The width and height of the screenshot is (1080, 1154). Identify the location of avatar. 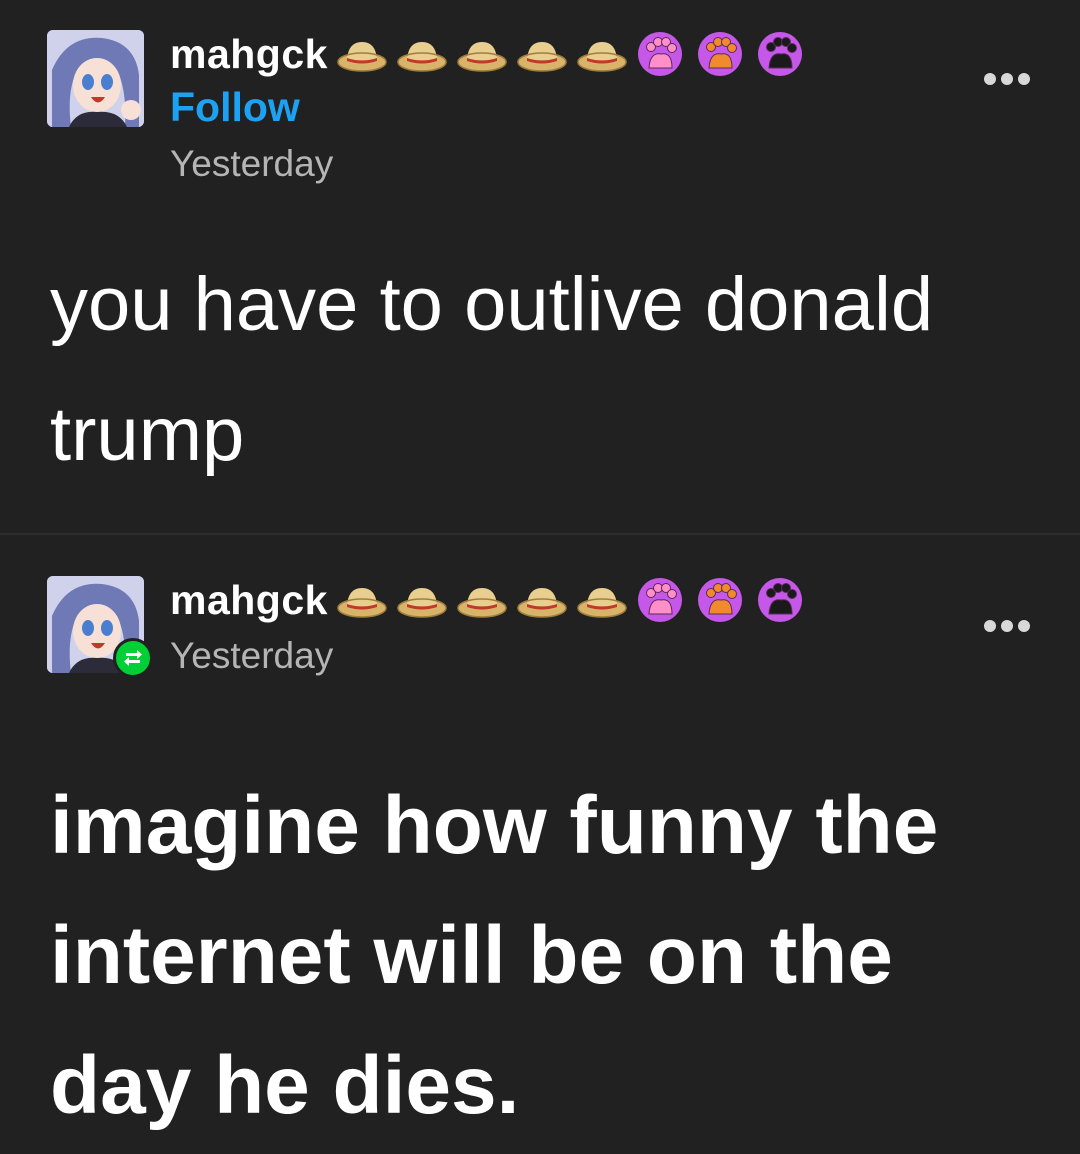
(95, 78).